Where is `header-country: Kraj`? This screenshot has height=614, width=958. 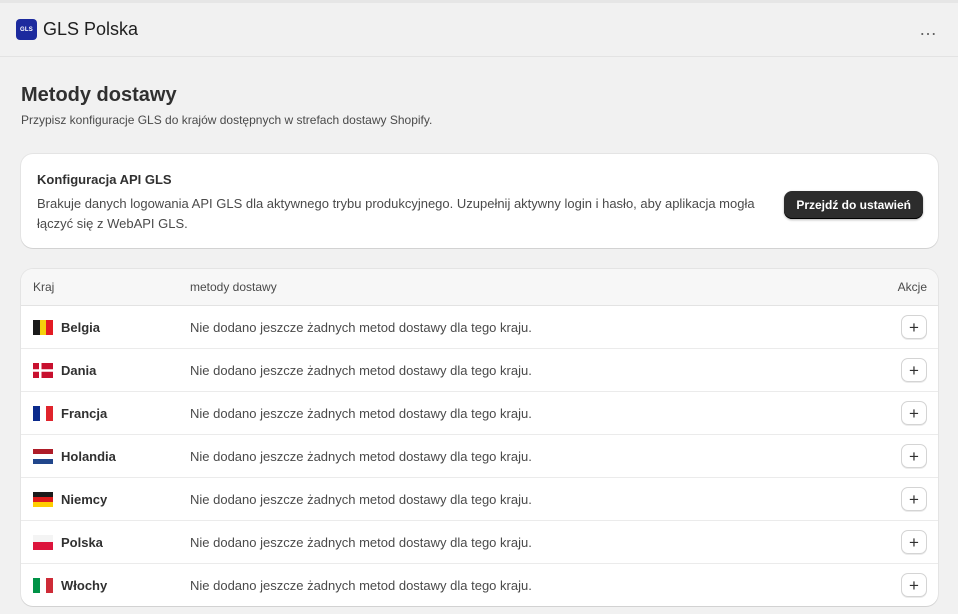
header-country: Kraj is located at coordinates (44, 287).